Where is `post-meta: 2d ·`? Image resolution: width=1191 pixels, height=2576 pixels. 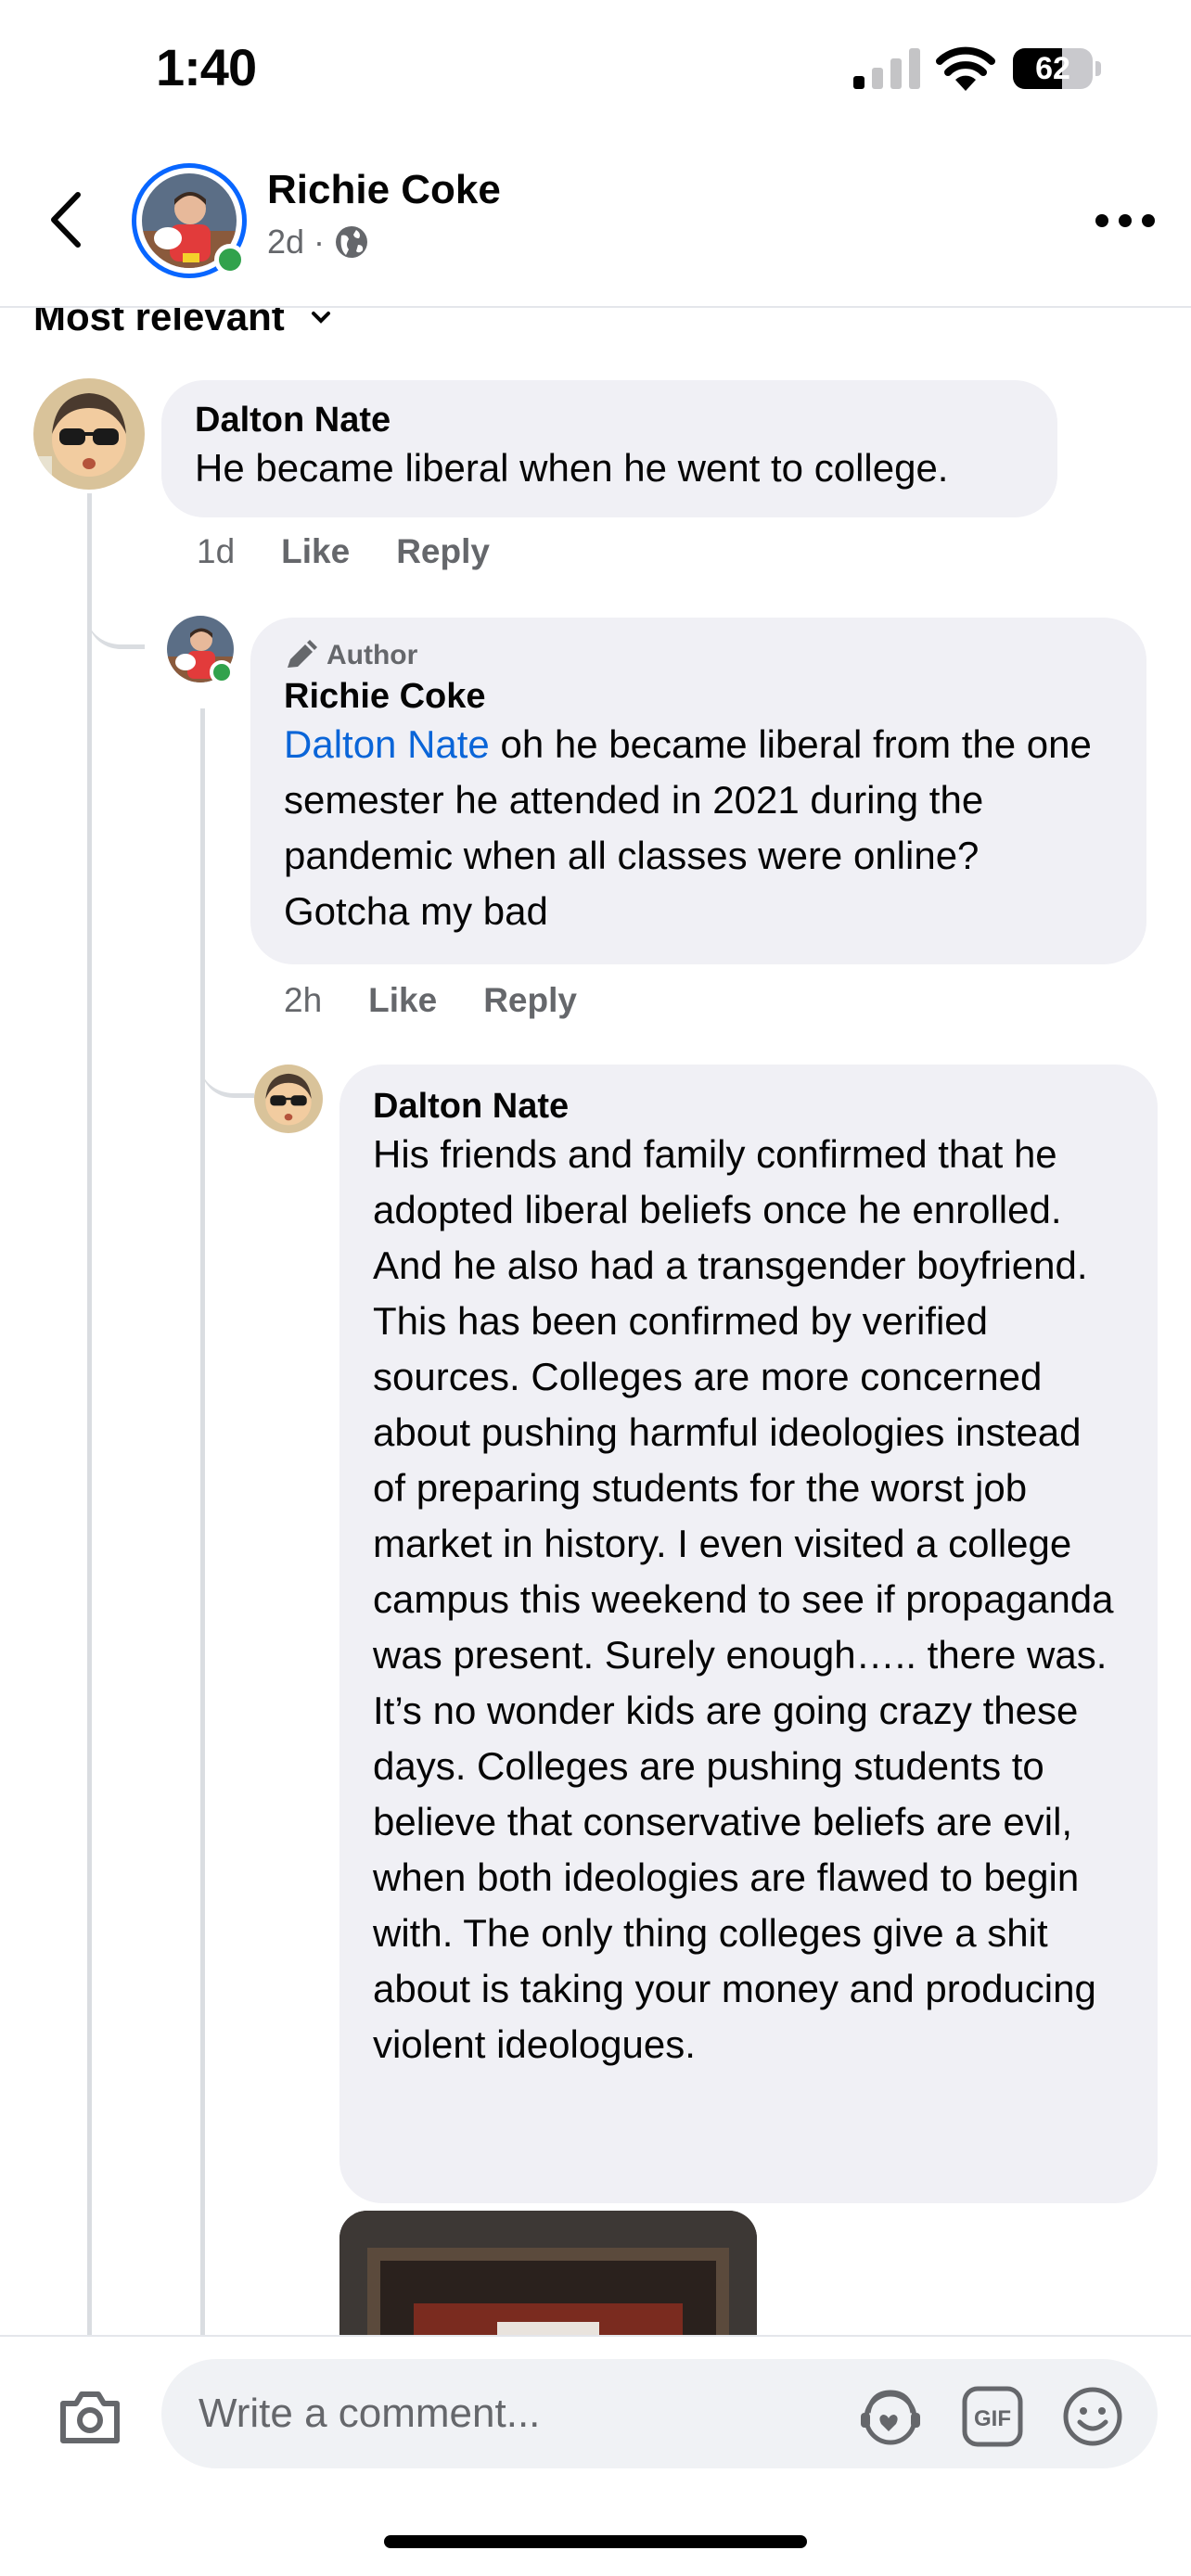 post-meta: 2d · is located at coordinates (318, 242).